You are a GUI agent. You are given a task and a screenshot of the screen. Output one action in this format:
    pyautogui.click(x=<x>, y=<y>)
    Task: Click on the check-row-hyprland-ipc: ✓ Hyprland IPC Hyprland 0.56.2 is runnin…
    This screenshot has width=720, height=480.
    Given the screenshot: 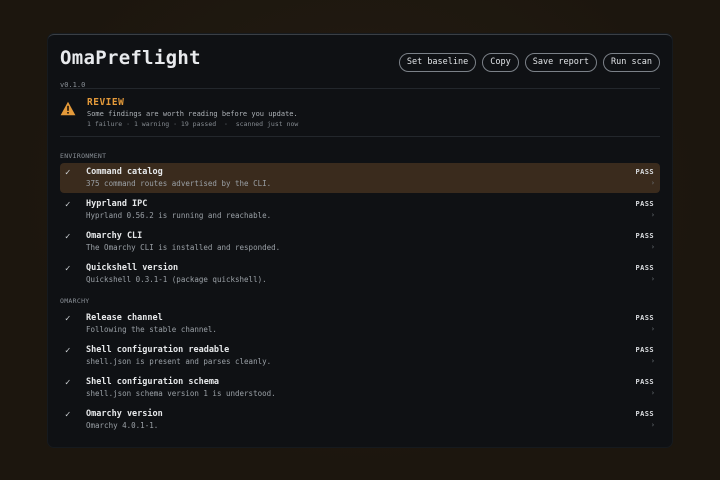 What is the action you would take?
    pyautogui.click(x=360, y=210)
    